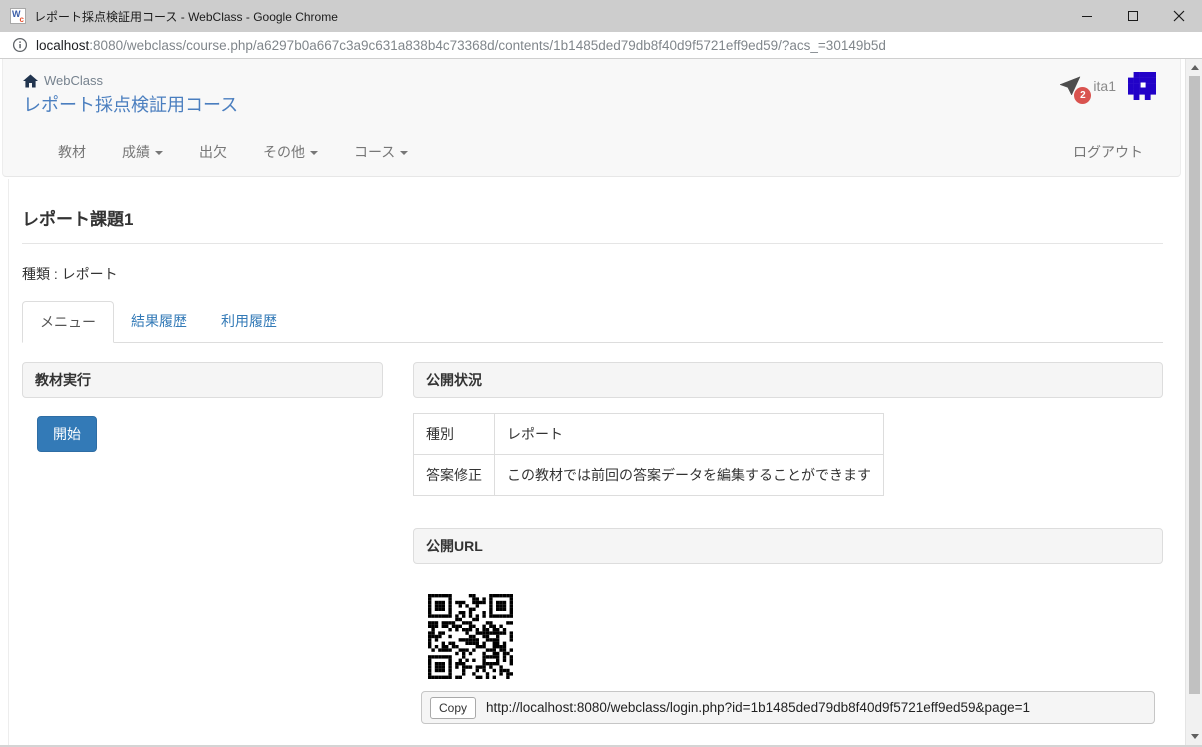  I want to click on content-left-hairline, so click(8, 462).